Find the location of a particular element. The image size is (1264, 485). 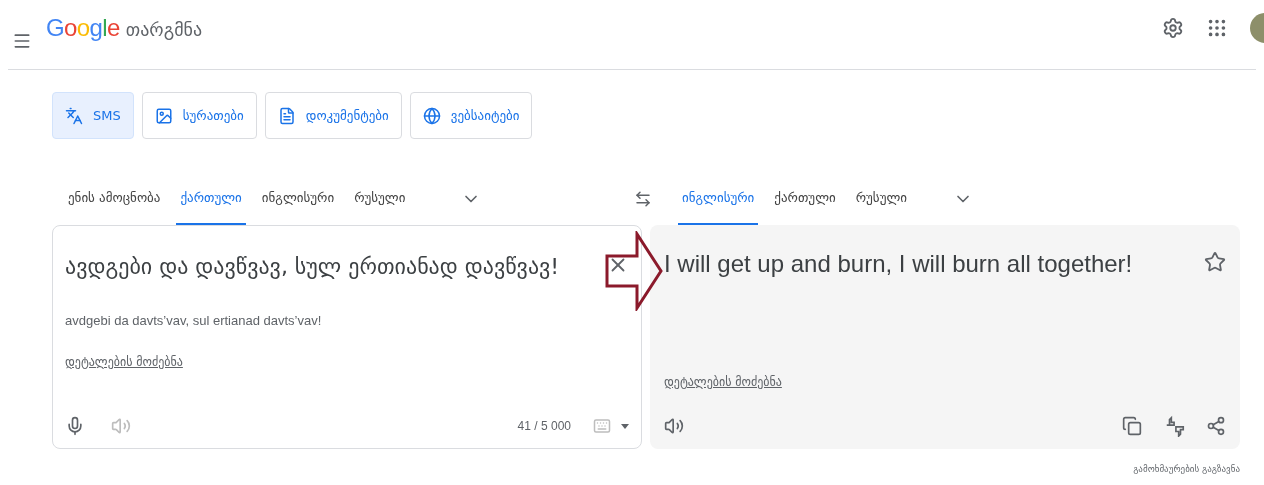

speaker-icon is located at coordinates (674, 426).